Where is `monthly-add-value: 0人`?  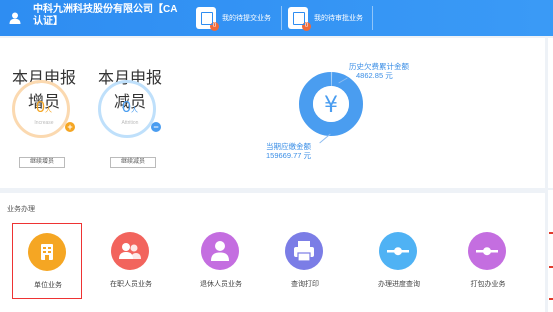
monthly-add-value: 0人 is located at coordinates (44, 107).